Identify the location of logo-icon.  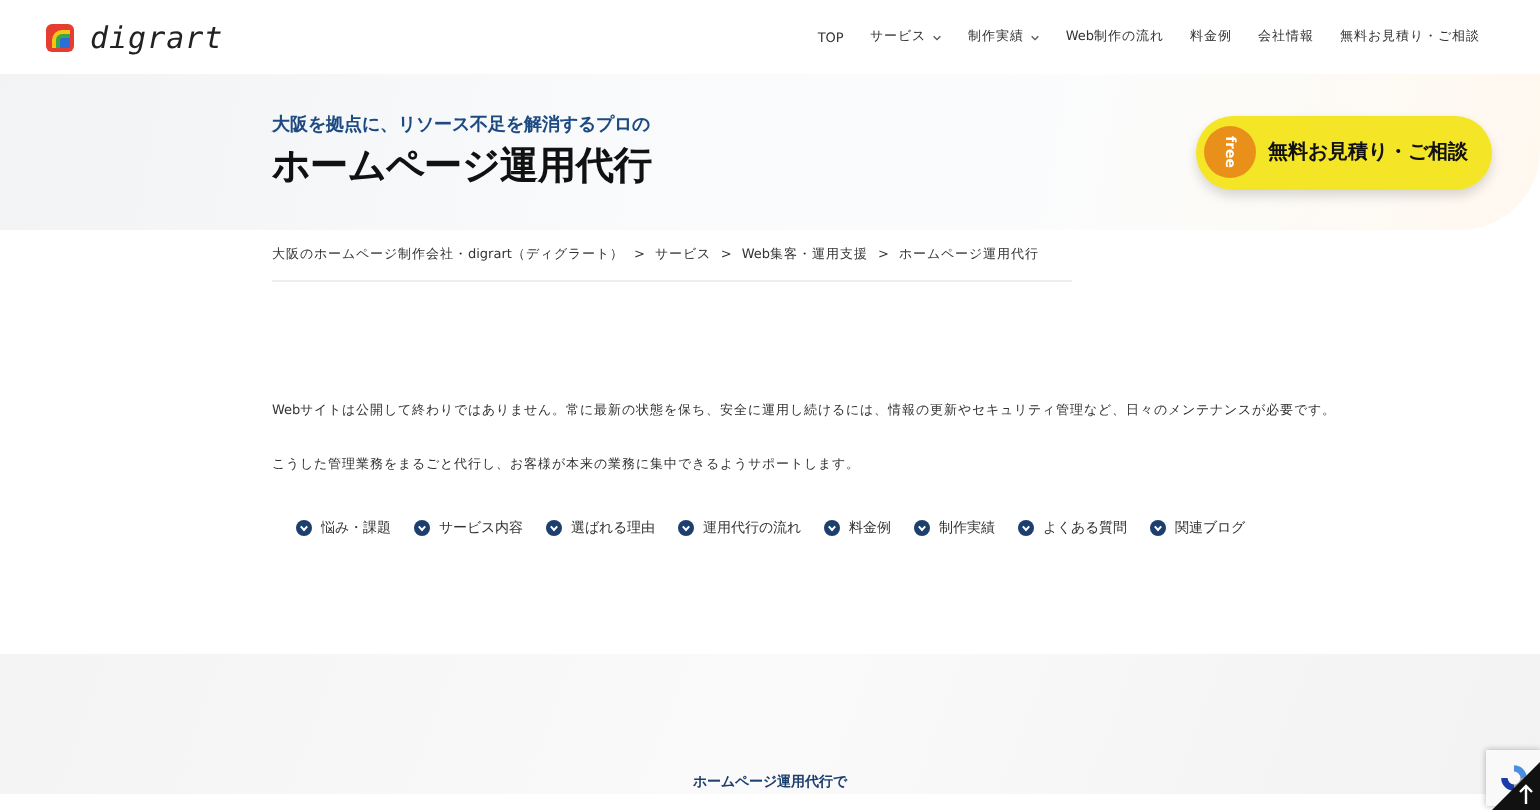
(60, 37).